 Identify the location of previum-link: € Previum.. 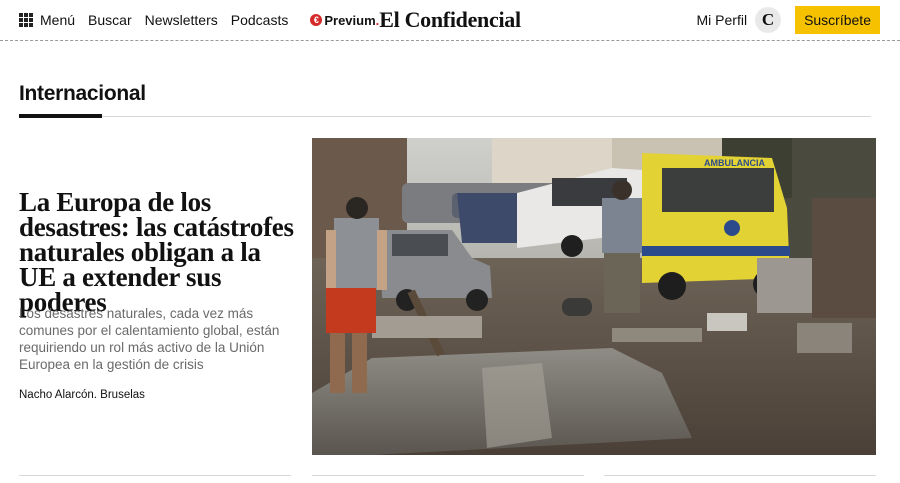
(344, 20).